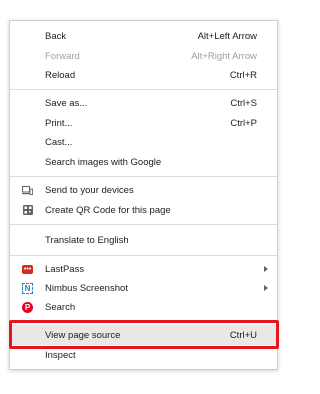 This screenshot has height=394, width=320. I want to click on menu-item-forward: Forward Alt+Right Arrow, so click(143, 56).